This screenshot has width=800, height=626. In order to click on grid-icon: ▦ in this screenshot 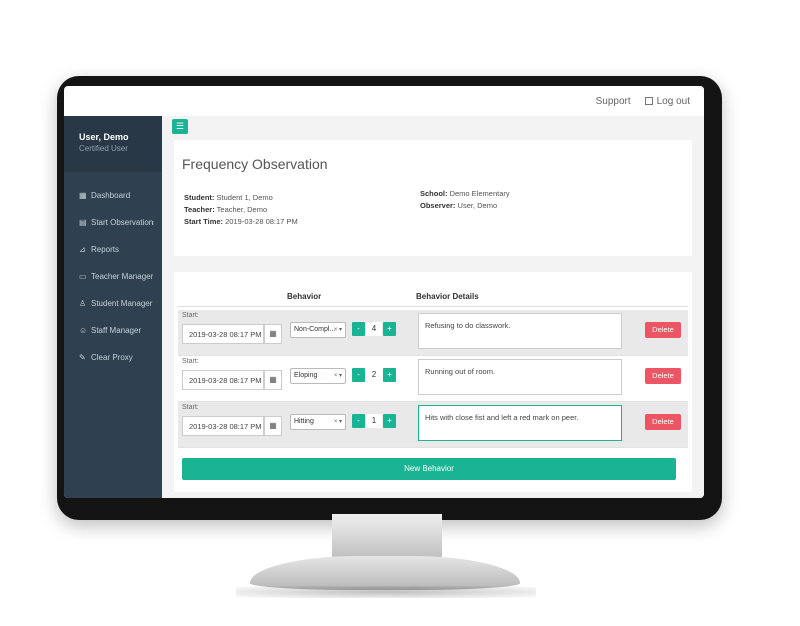, I will do `click(83, 195)`.